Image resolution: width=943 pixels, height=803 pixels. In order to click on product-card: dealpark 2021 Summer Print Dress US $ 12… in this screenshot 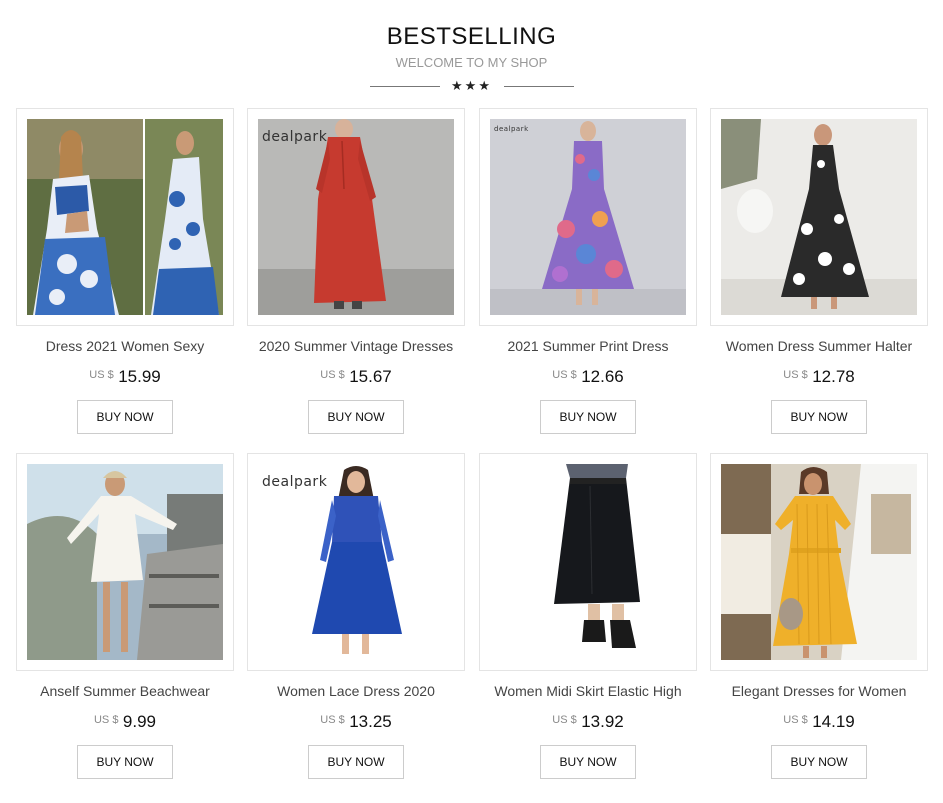, I will do `click(588, 271)`.